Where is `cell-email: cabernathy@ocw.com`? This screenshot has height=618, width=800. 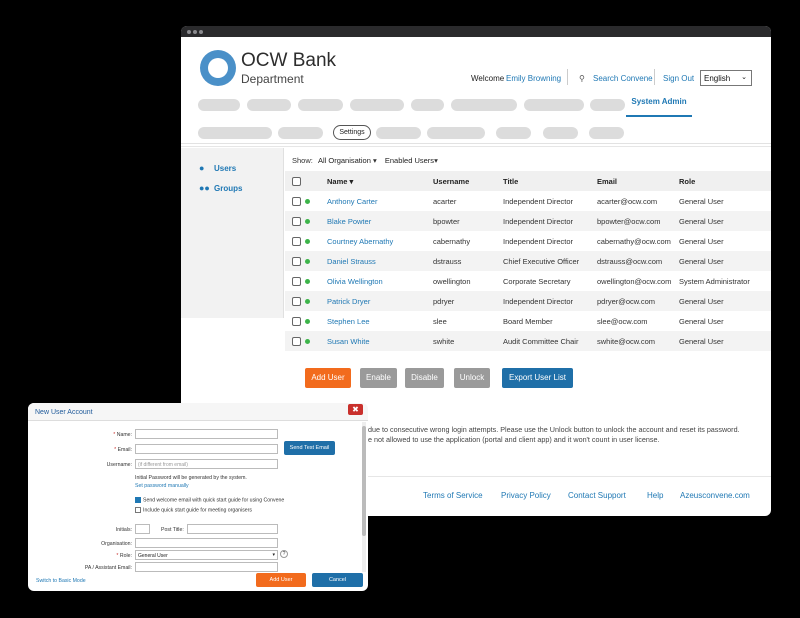
cell-email: cabernathy@ocw.com is located at coordinates (638, 241).